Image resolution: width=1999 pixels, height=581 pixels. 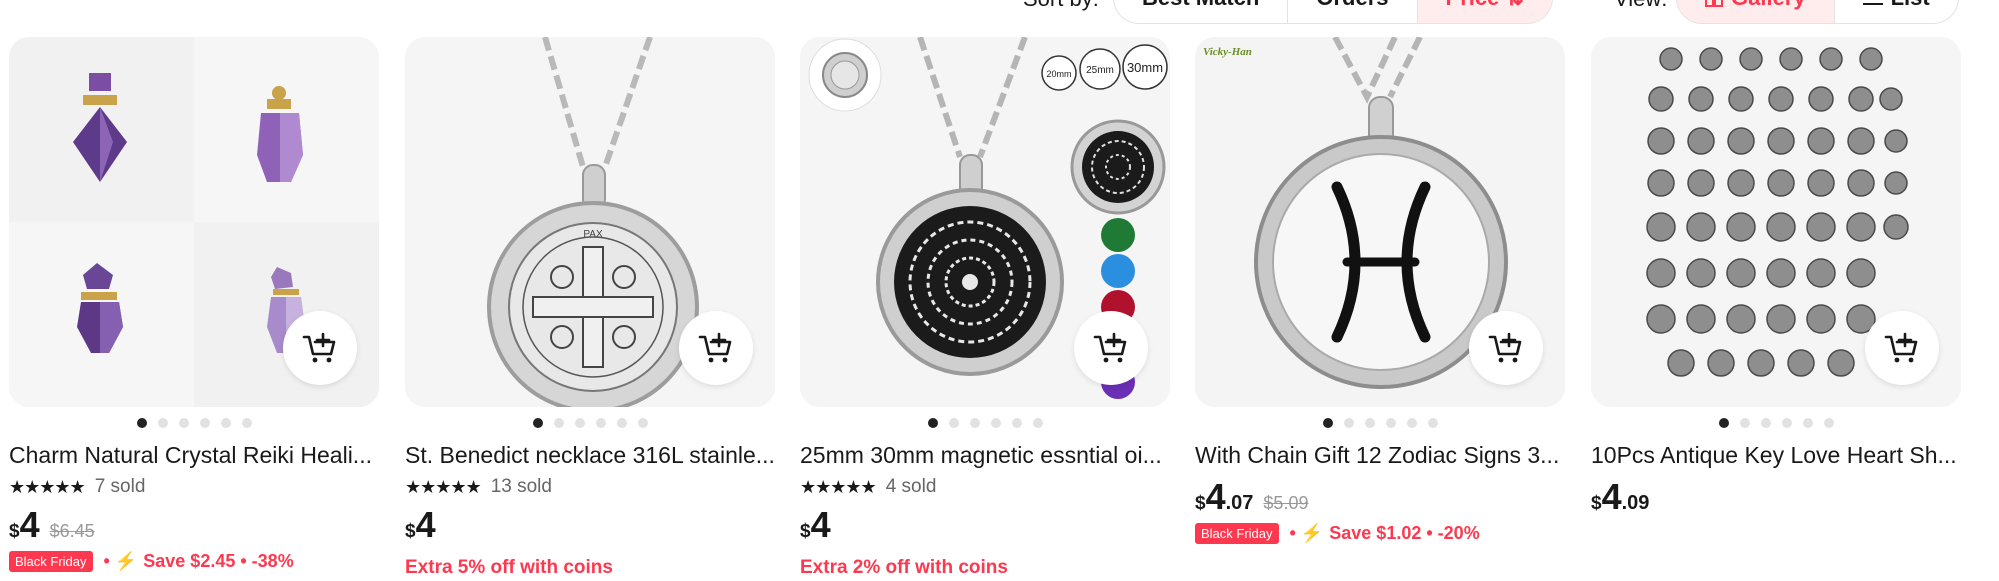 What do you see at coordinates (1458, 533) in the screenshot?
I see `discount-percent: -20%` at bounding box center [1458, 533].